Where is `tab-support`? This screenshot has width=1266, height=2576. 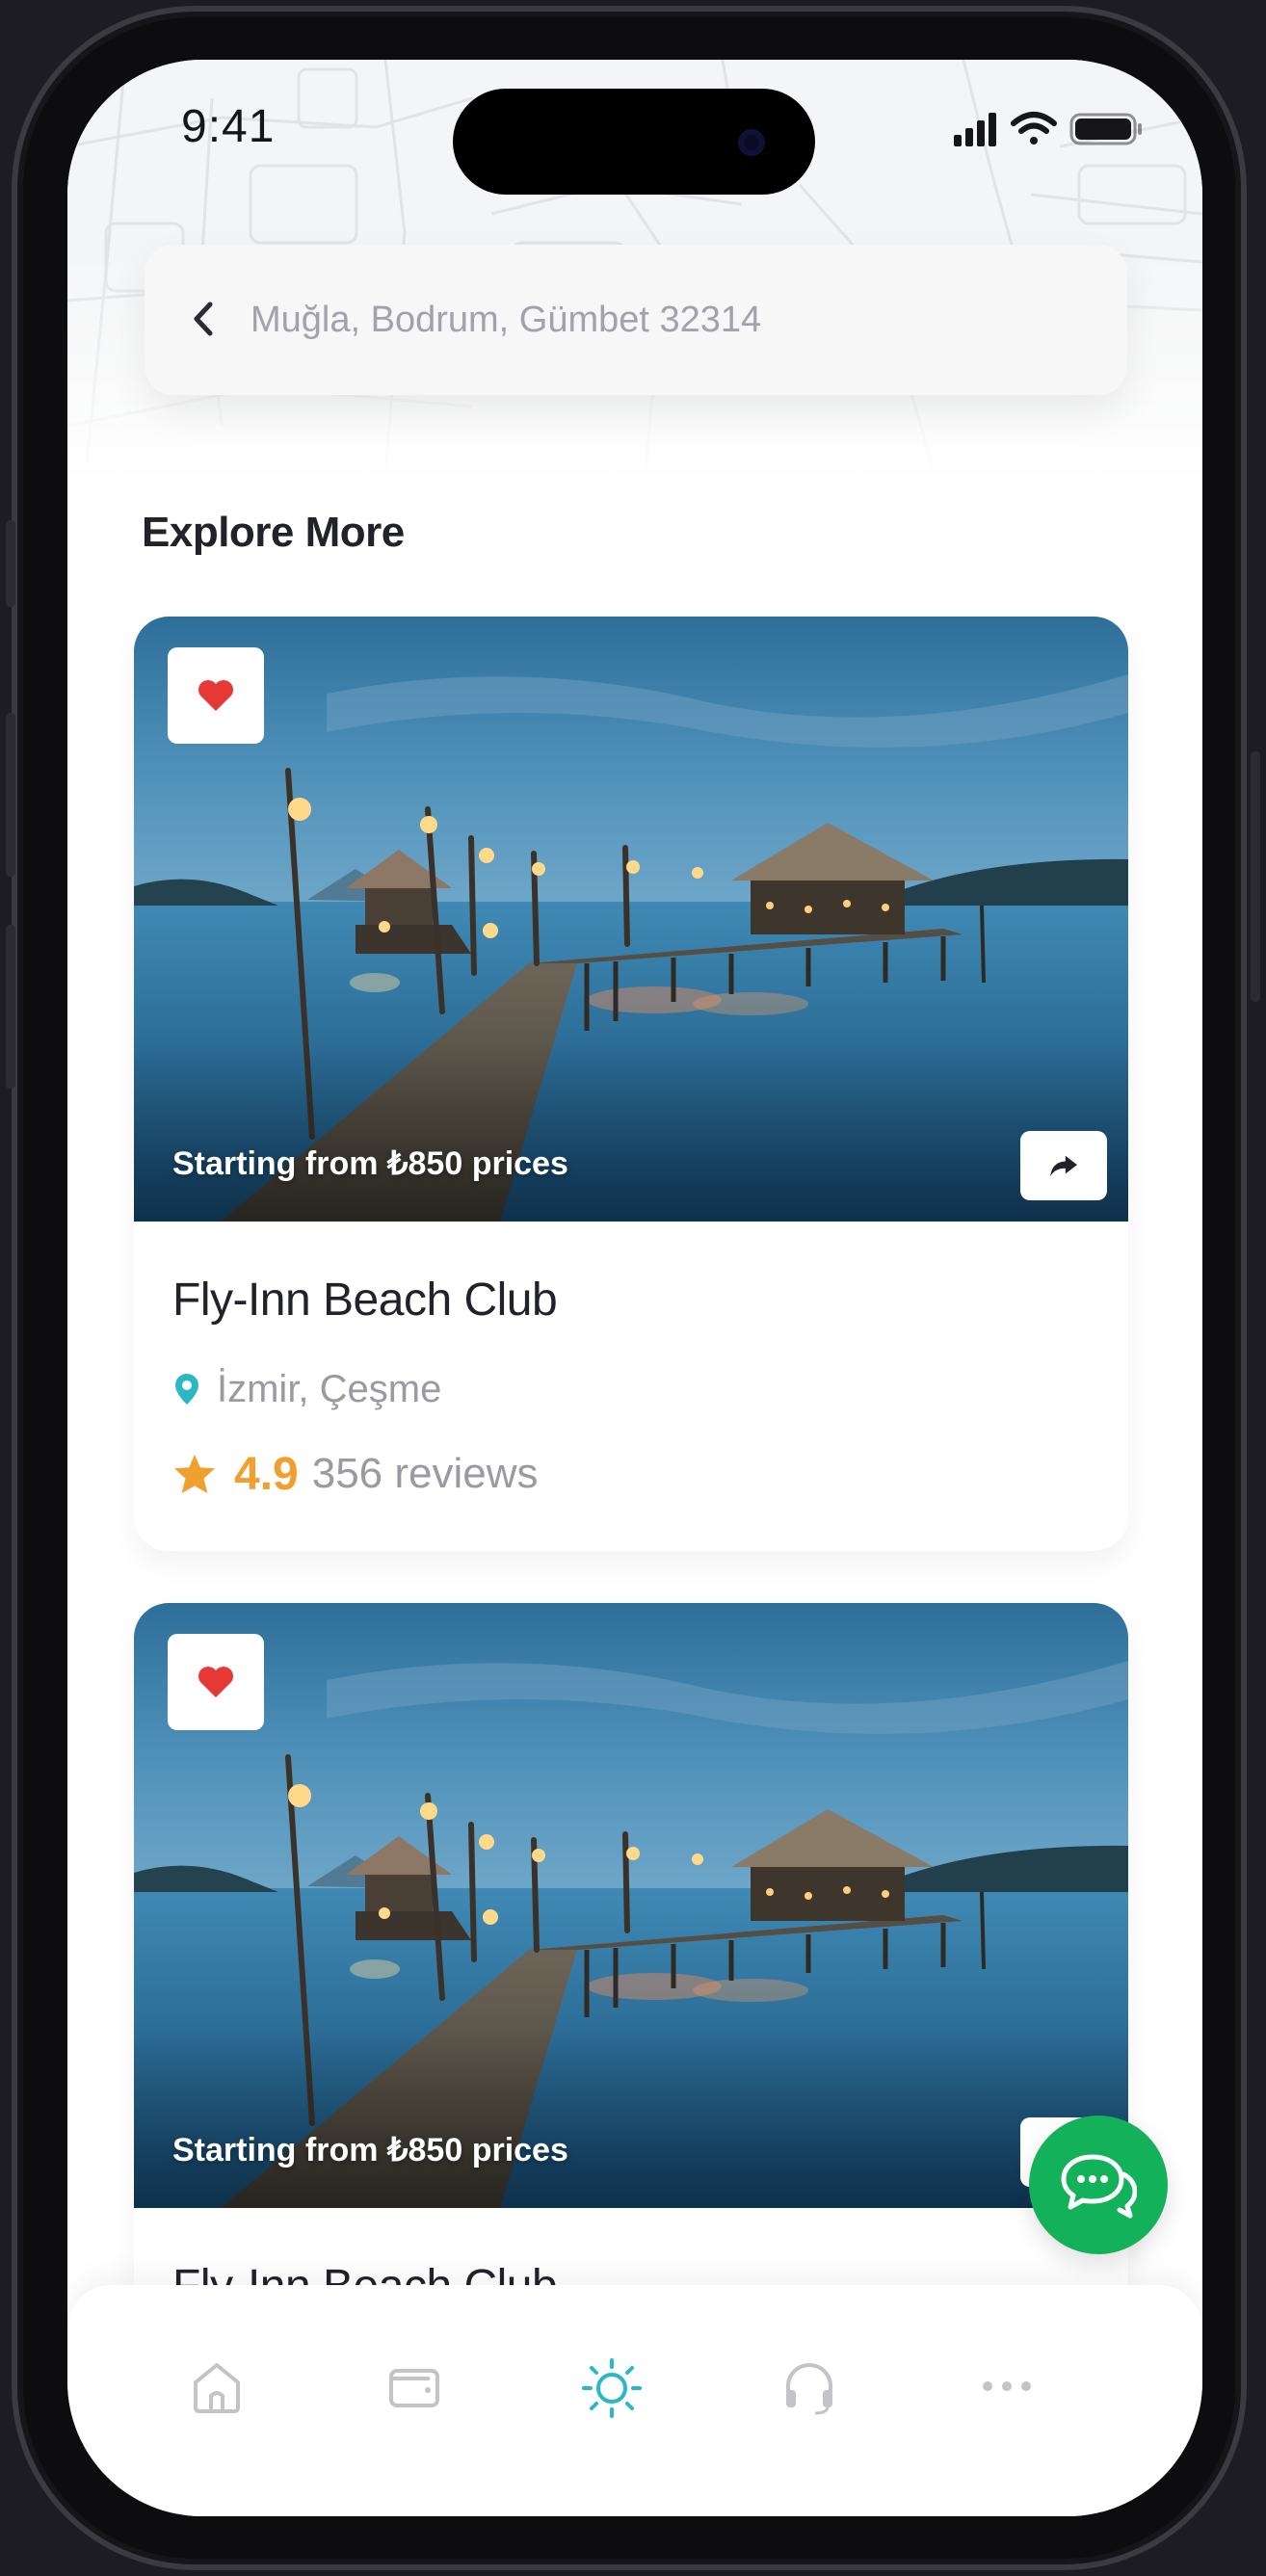
tab-support is located at coordinates (809, 2387).